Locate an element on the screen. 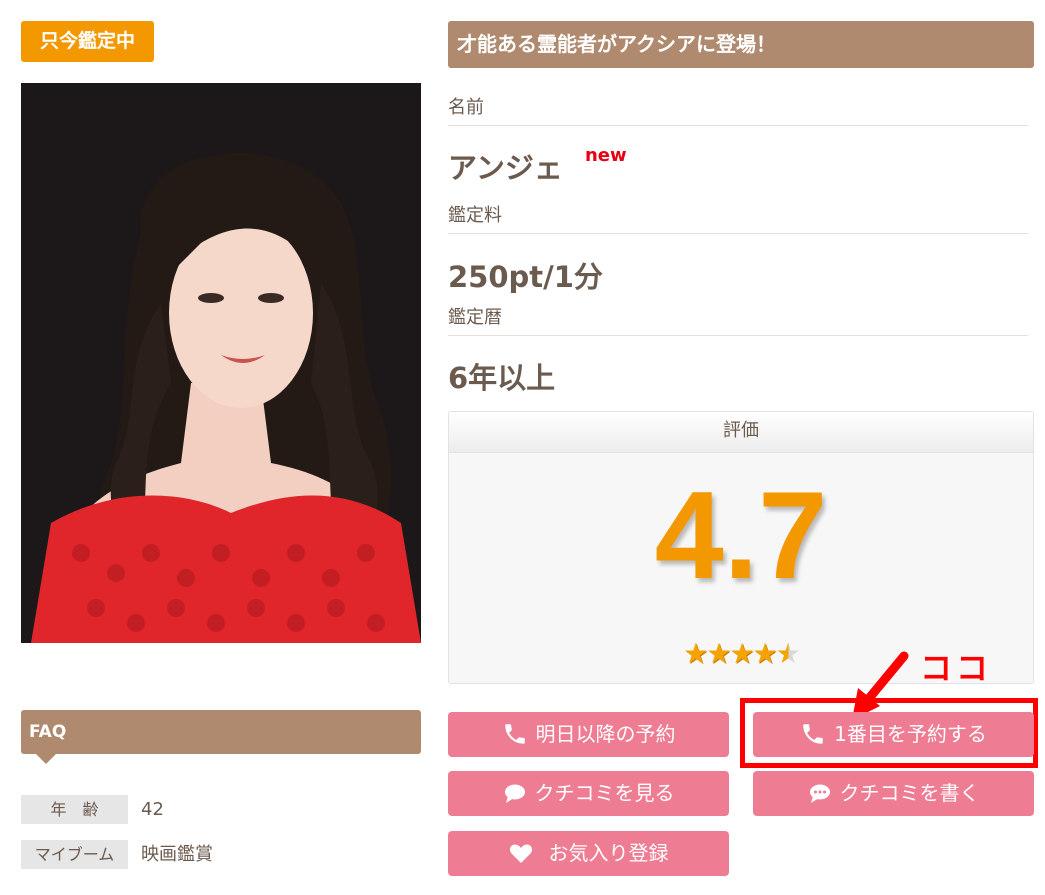 Image resolution: width=1045 pixels, height=895 pixels. fee-label: 鑑定料 is located at coordinates (738, 219).